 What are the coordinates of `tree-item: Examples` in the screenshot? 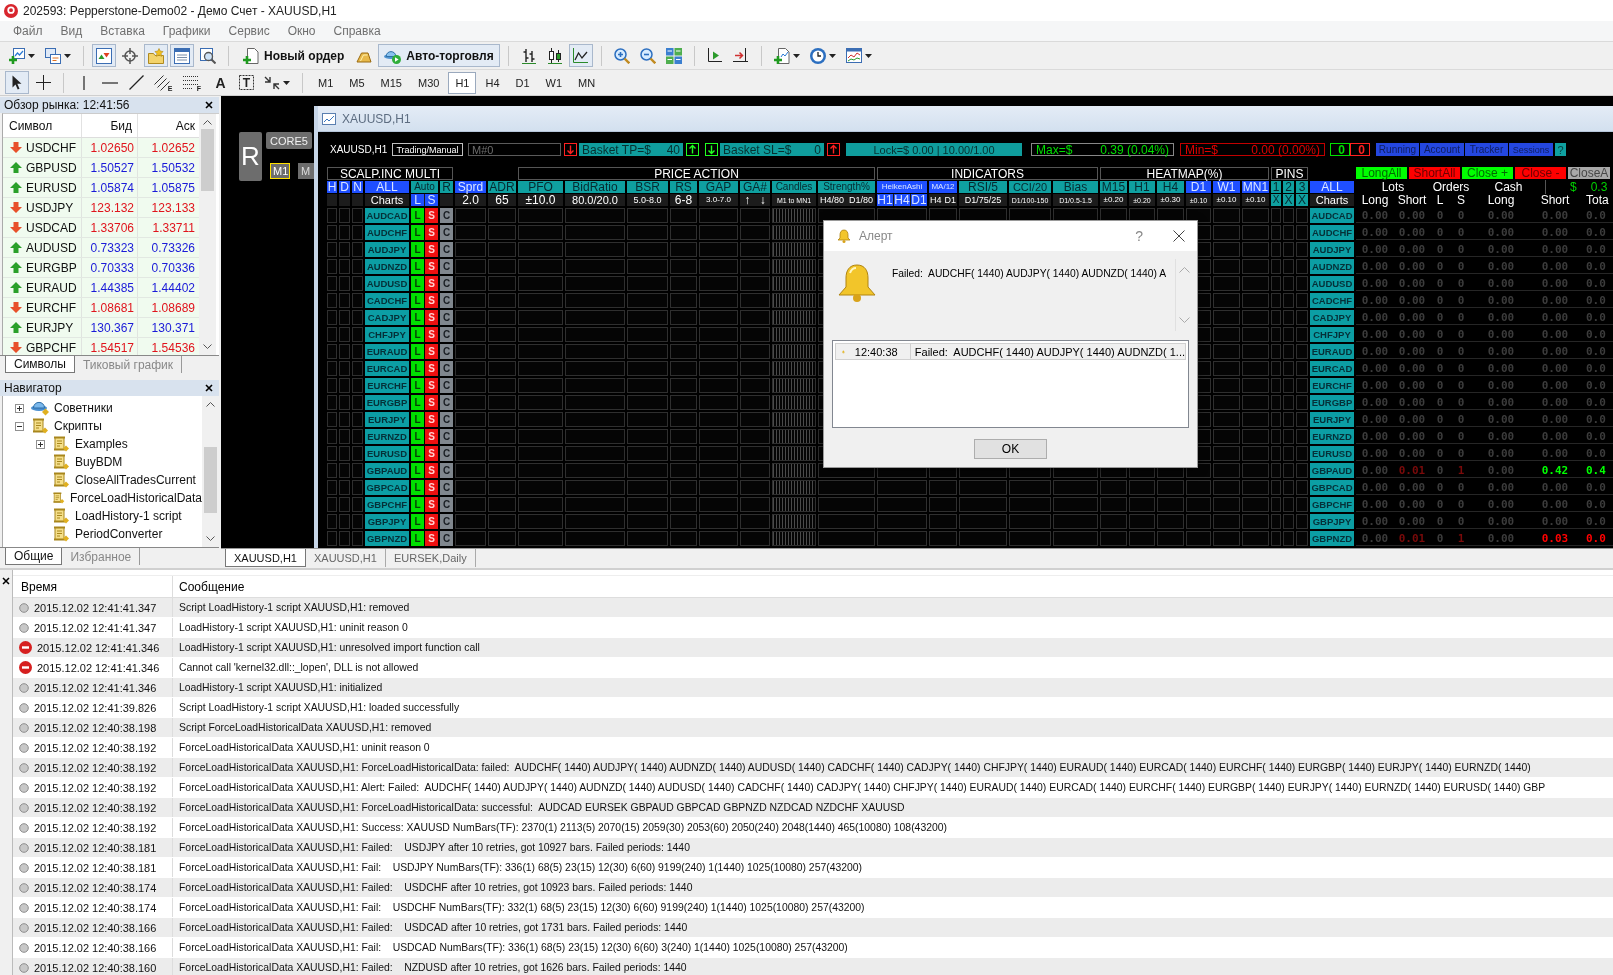 It's located at (101, 444).